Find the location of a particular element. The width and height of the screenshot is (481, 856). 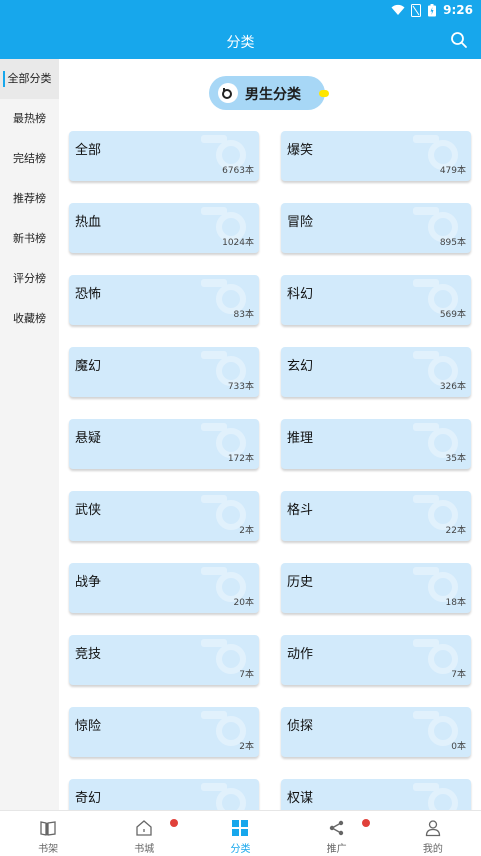

category-count: 0本 is located at coordinates (458, 747).